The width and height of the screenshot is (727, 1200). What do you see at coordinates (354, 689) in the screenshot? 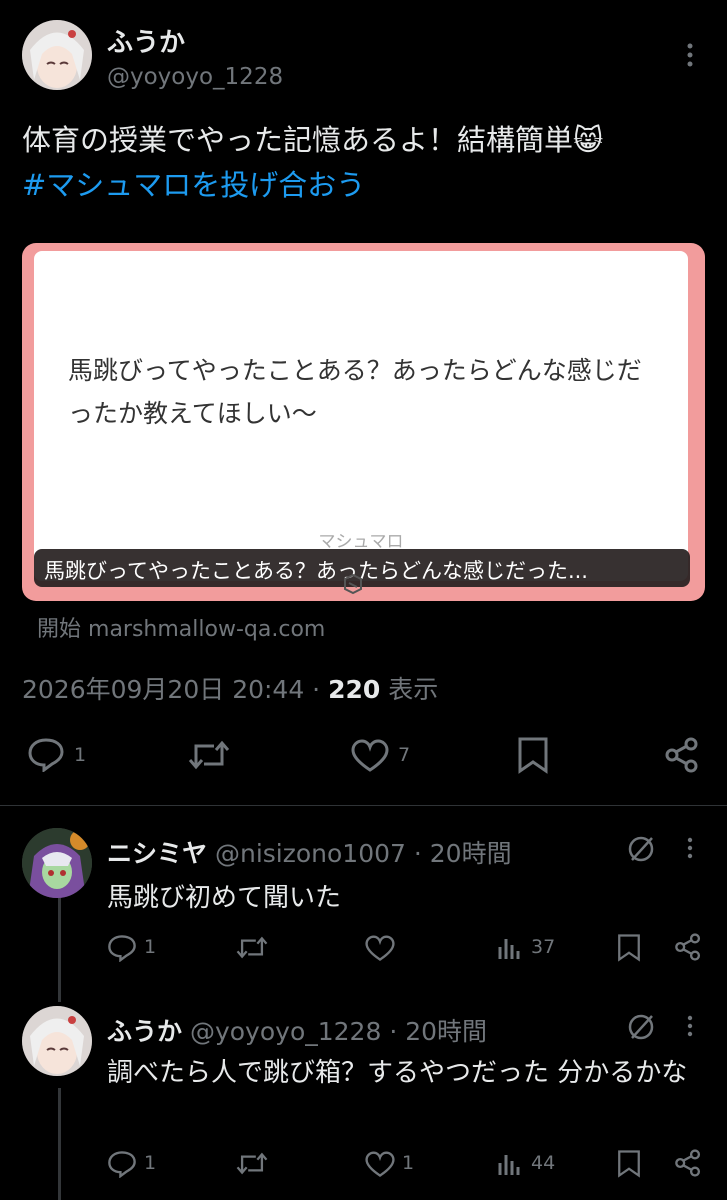
I see `view-count: 220` at bounding box center [354, 689].